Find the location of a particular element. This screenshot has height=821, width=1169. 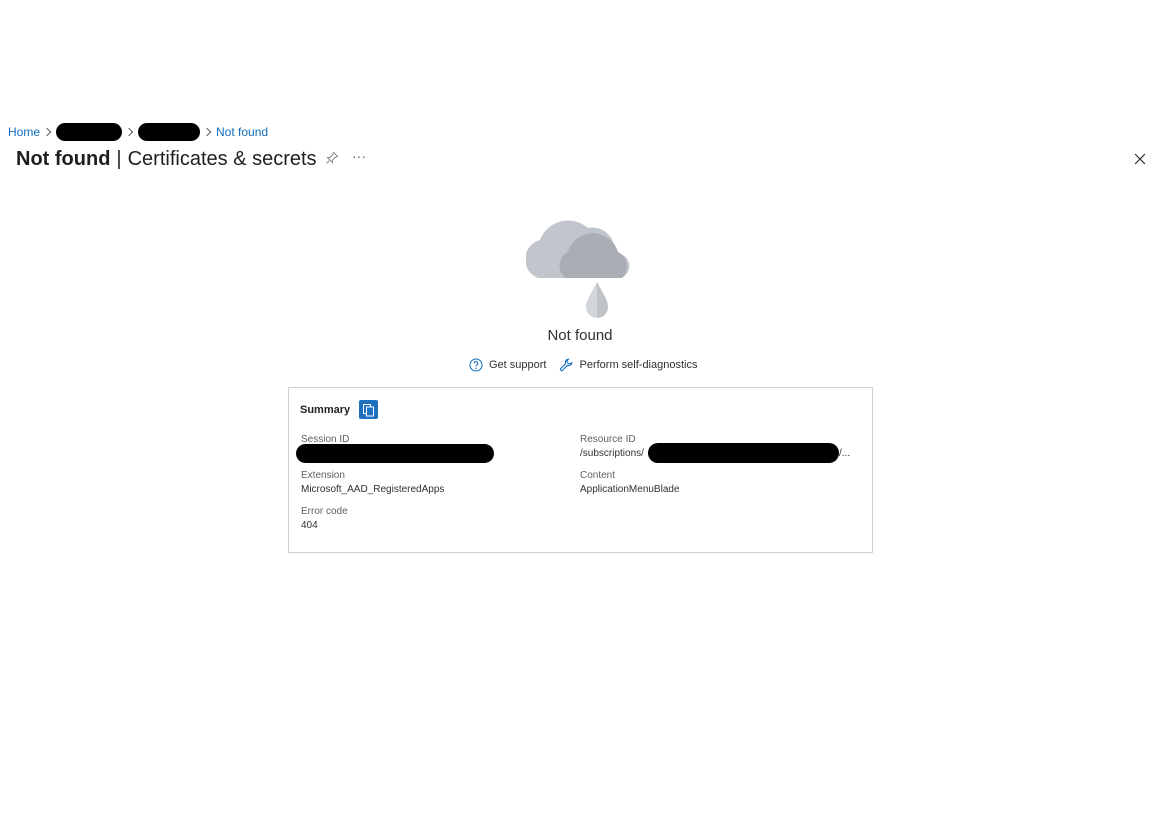

wrench-icon is located at coordinates (566, 365).